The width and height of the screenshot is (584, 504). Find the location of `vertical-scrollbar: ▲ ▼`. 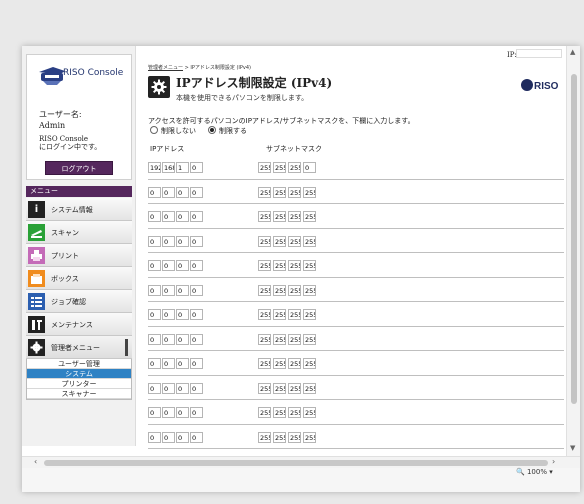

vertical-scrollbar: ▲ ▼ is located at coordinates (573, 251).